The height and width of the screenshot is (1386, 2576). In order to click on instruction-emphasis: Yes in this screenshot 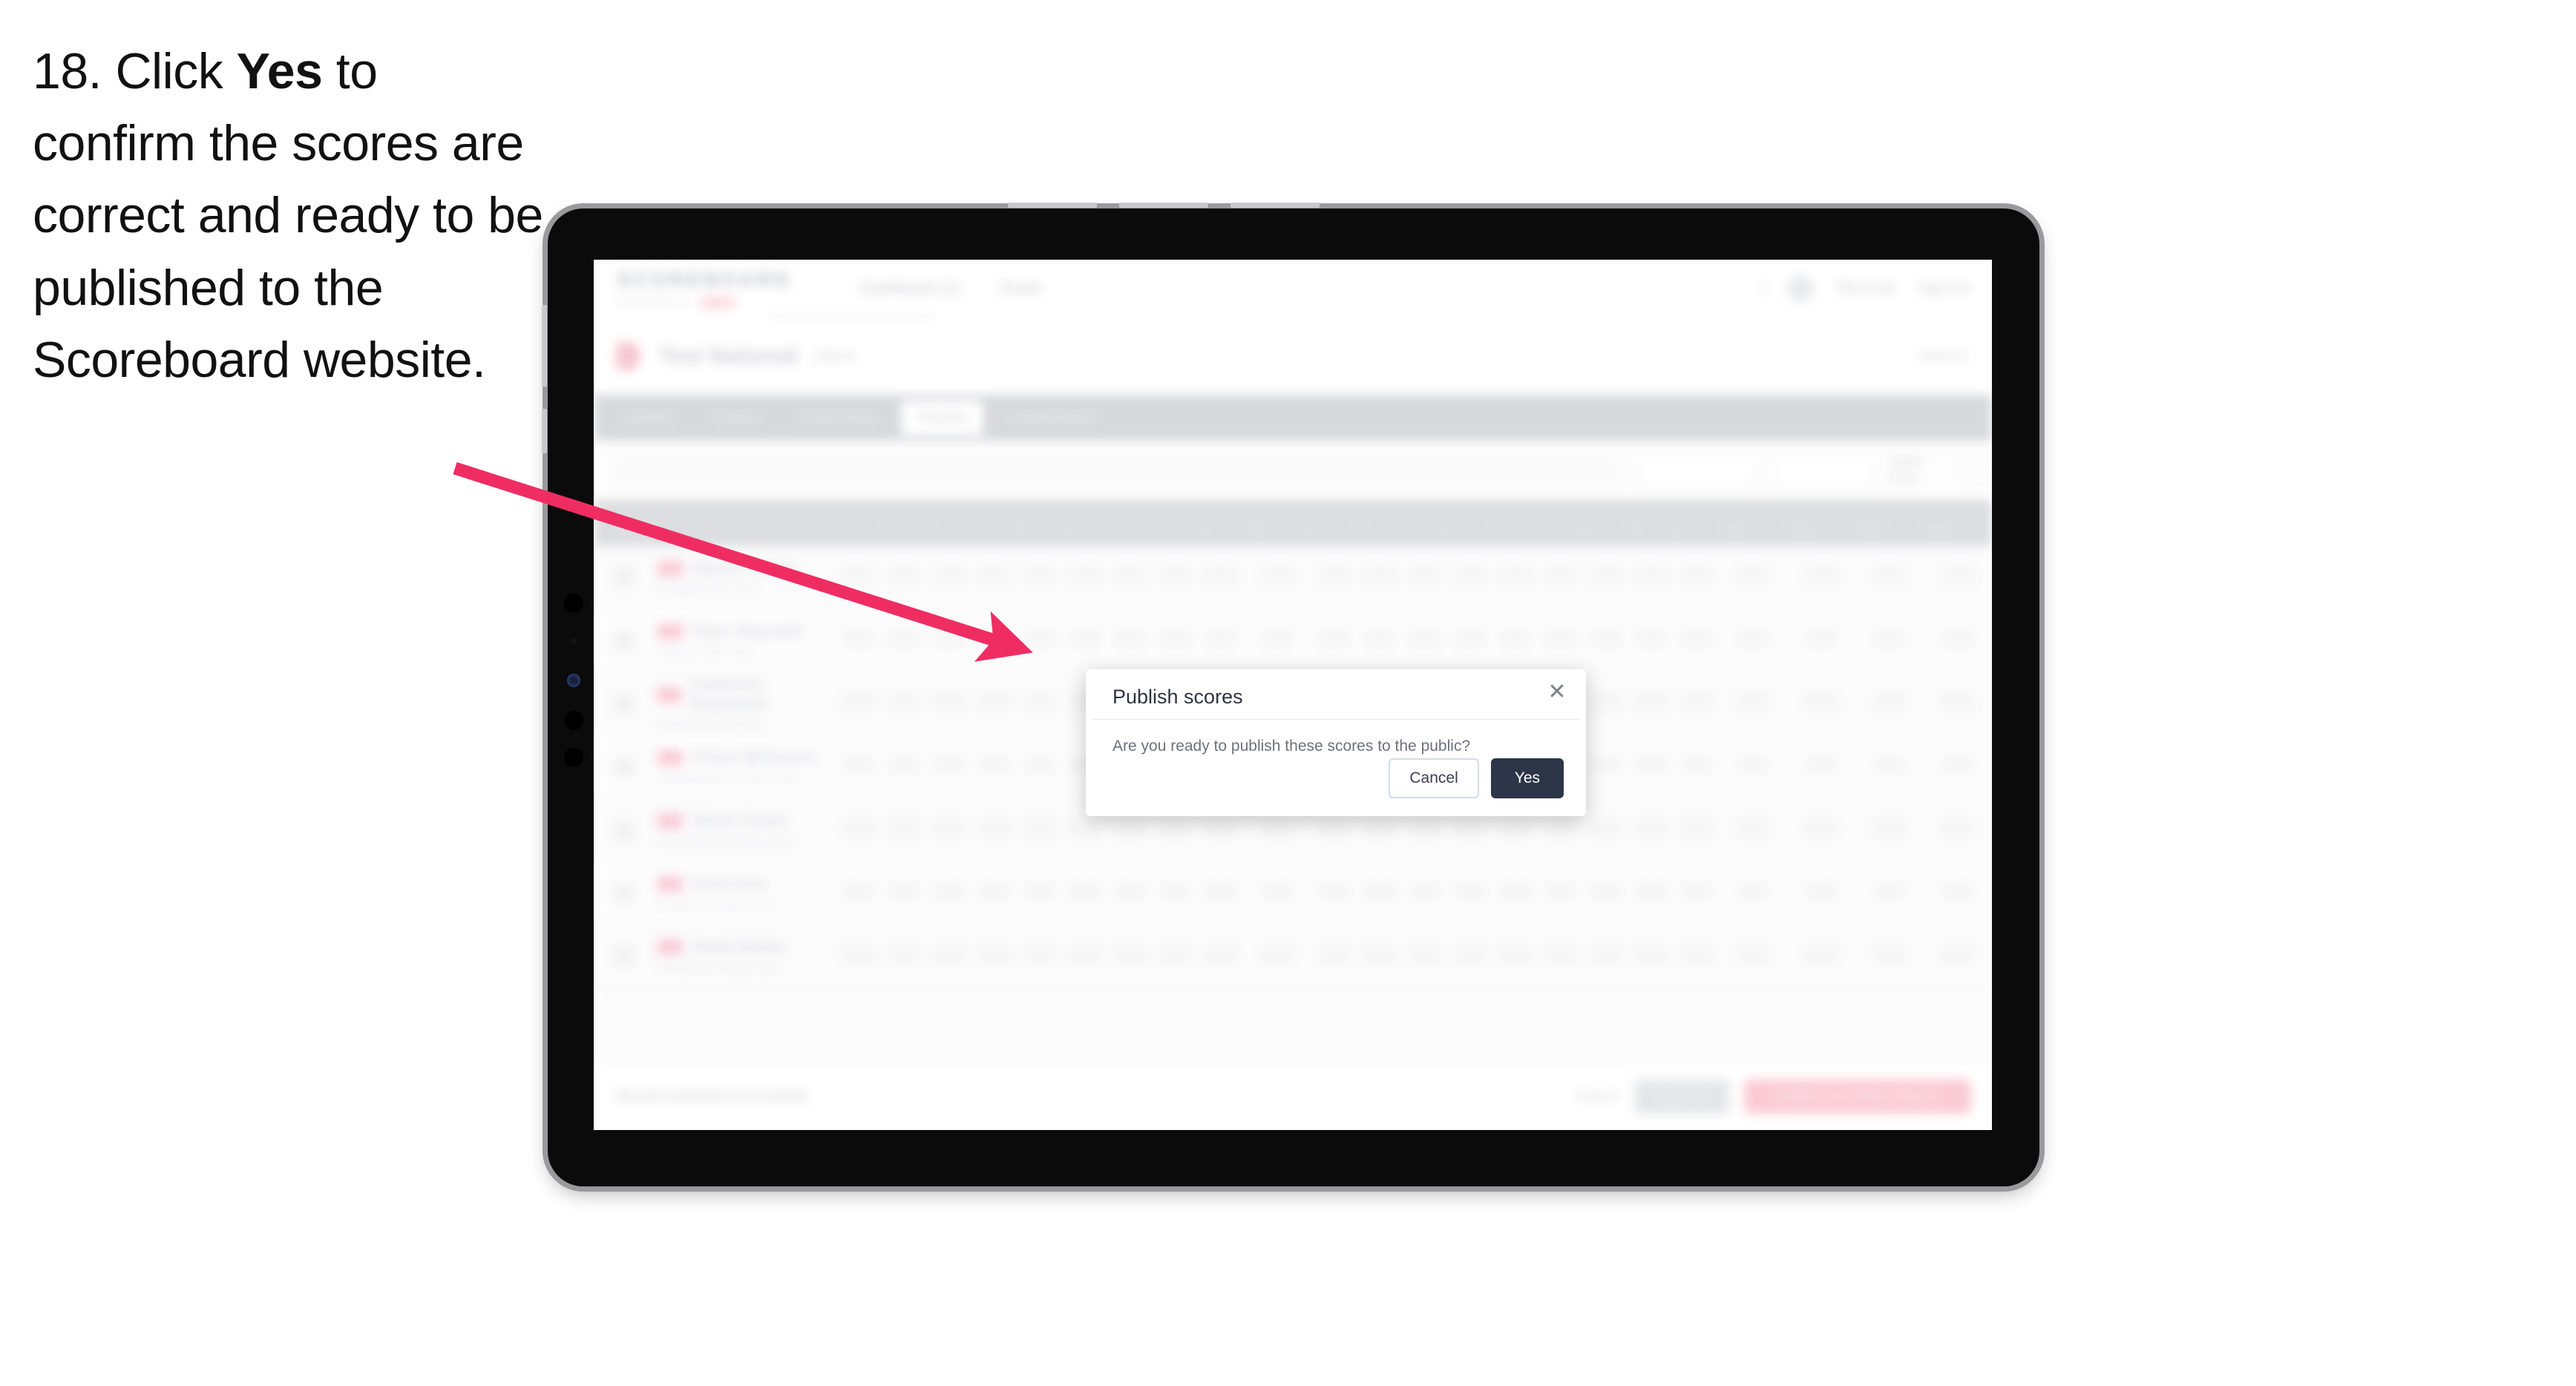, I will do `click(280, 71)`.